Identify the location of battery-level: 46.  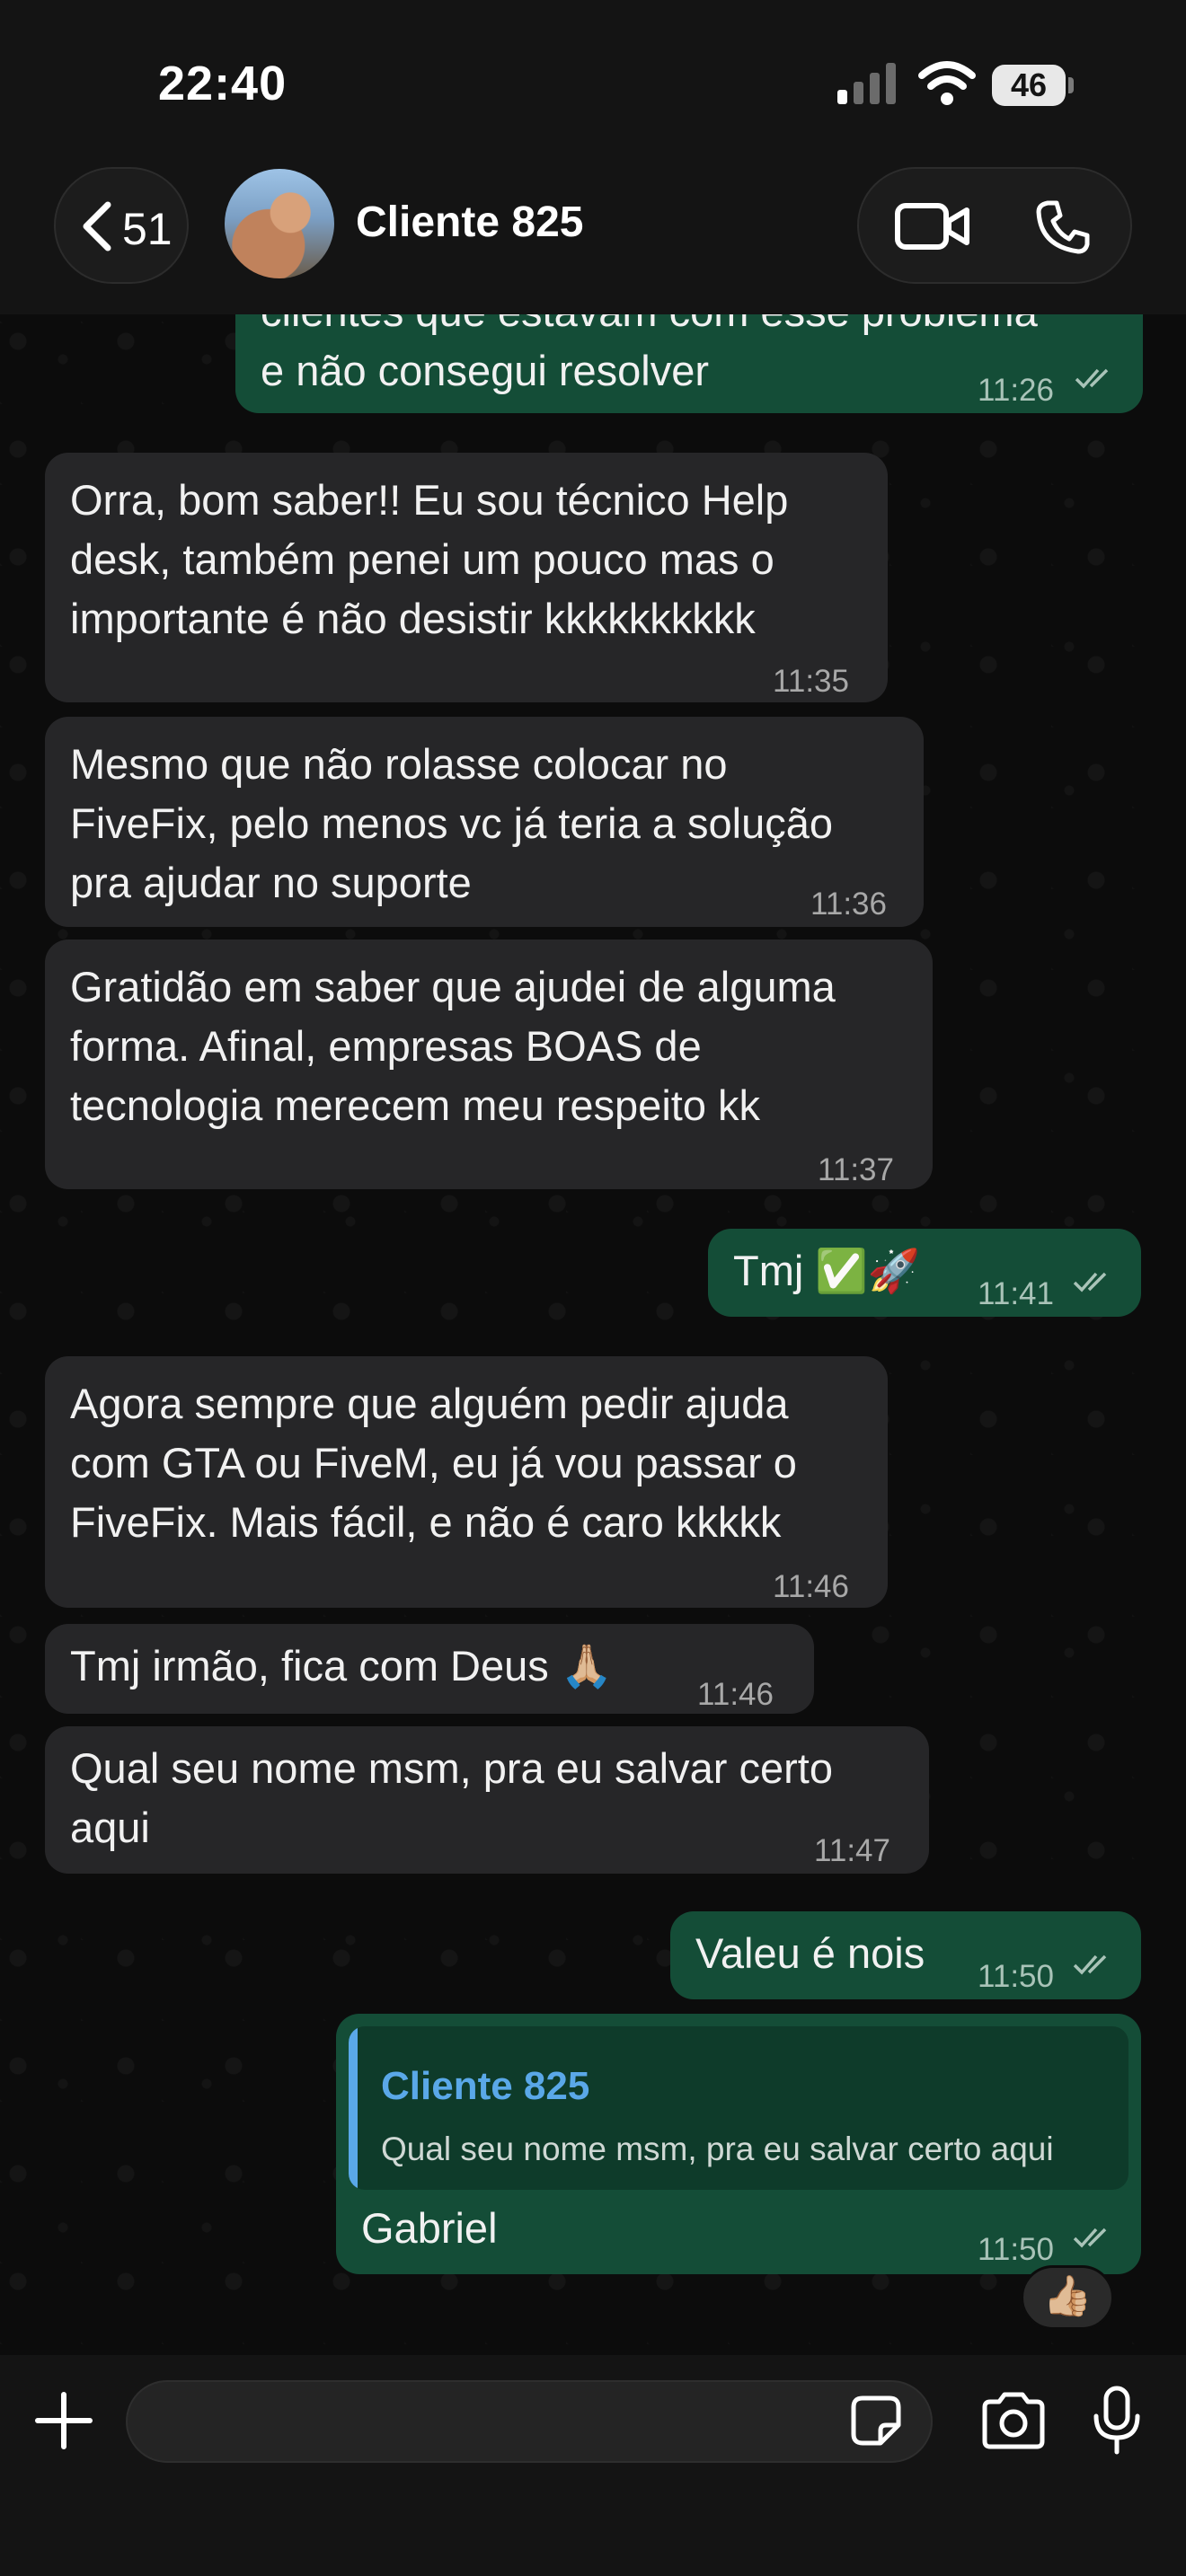
(1029, 84).